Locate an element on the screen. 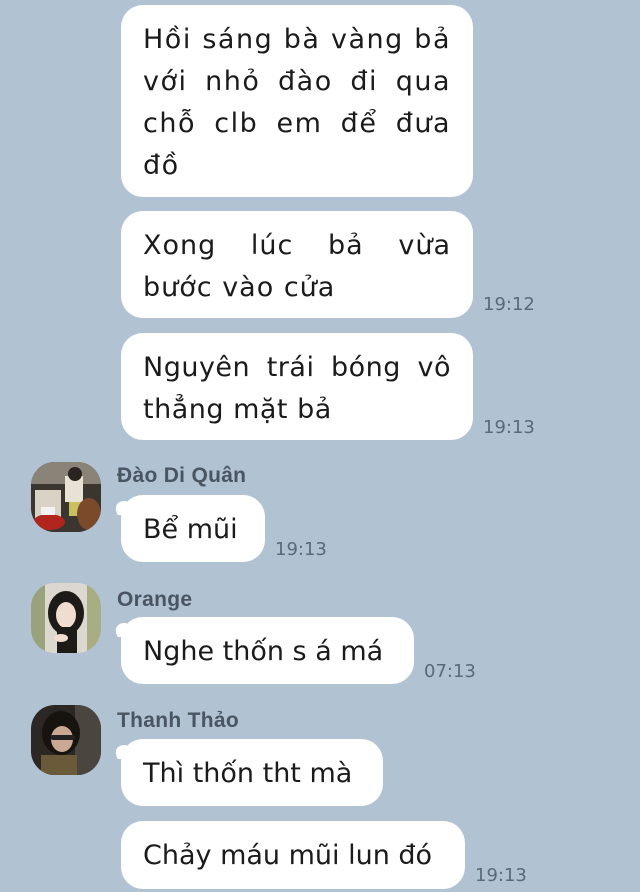  message-bubble: Chảy máu mũi lun đó is located at coordinates (293, 855).